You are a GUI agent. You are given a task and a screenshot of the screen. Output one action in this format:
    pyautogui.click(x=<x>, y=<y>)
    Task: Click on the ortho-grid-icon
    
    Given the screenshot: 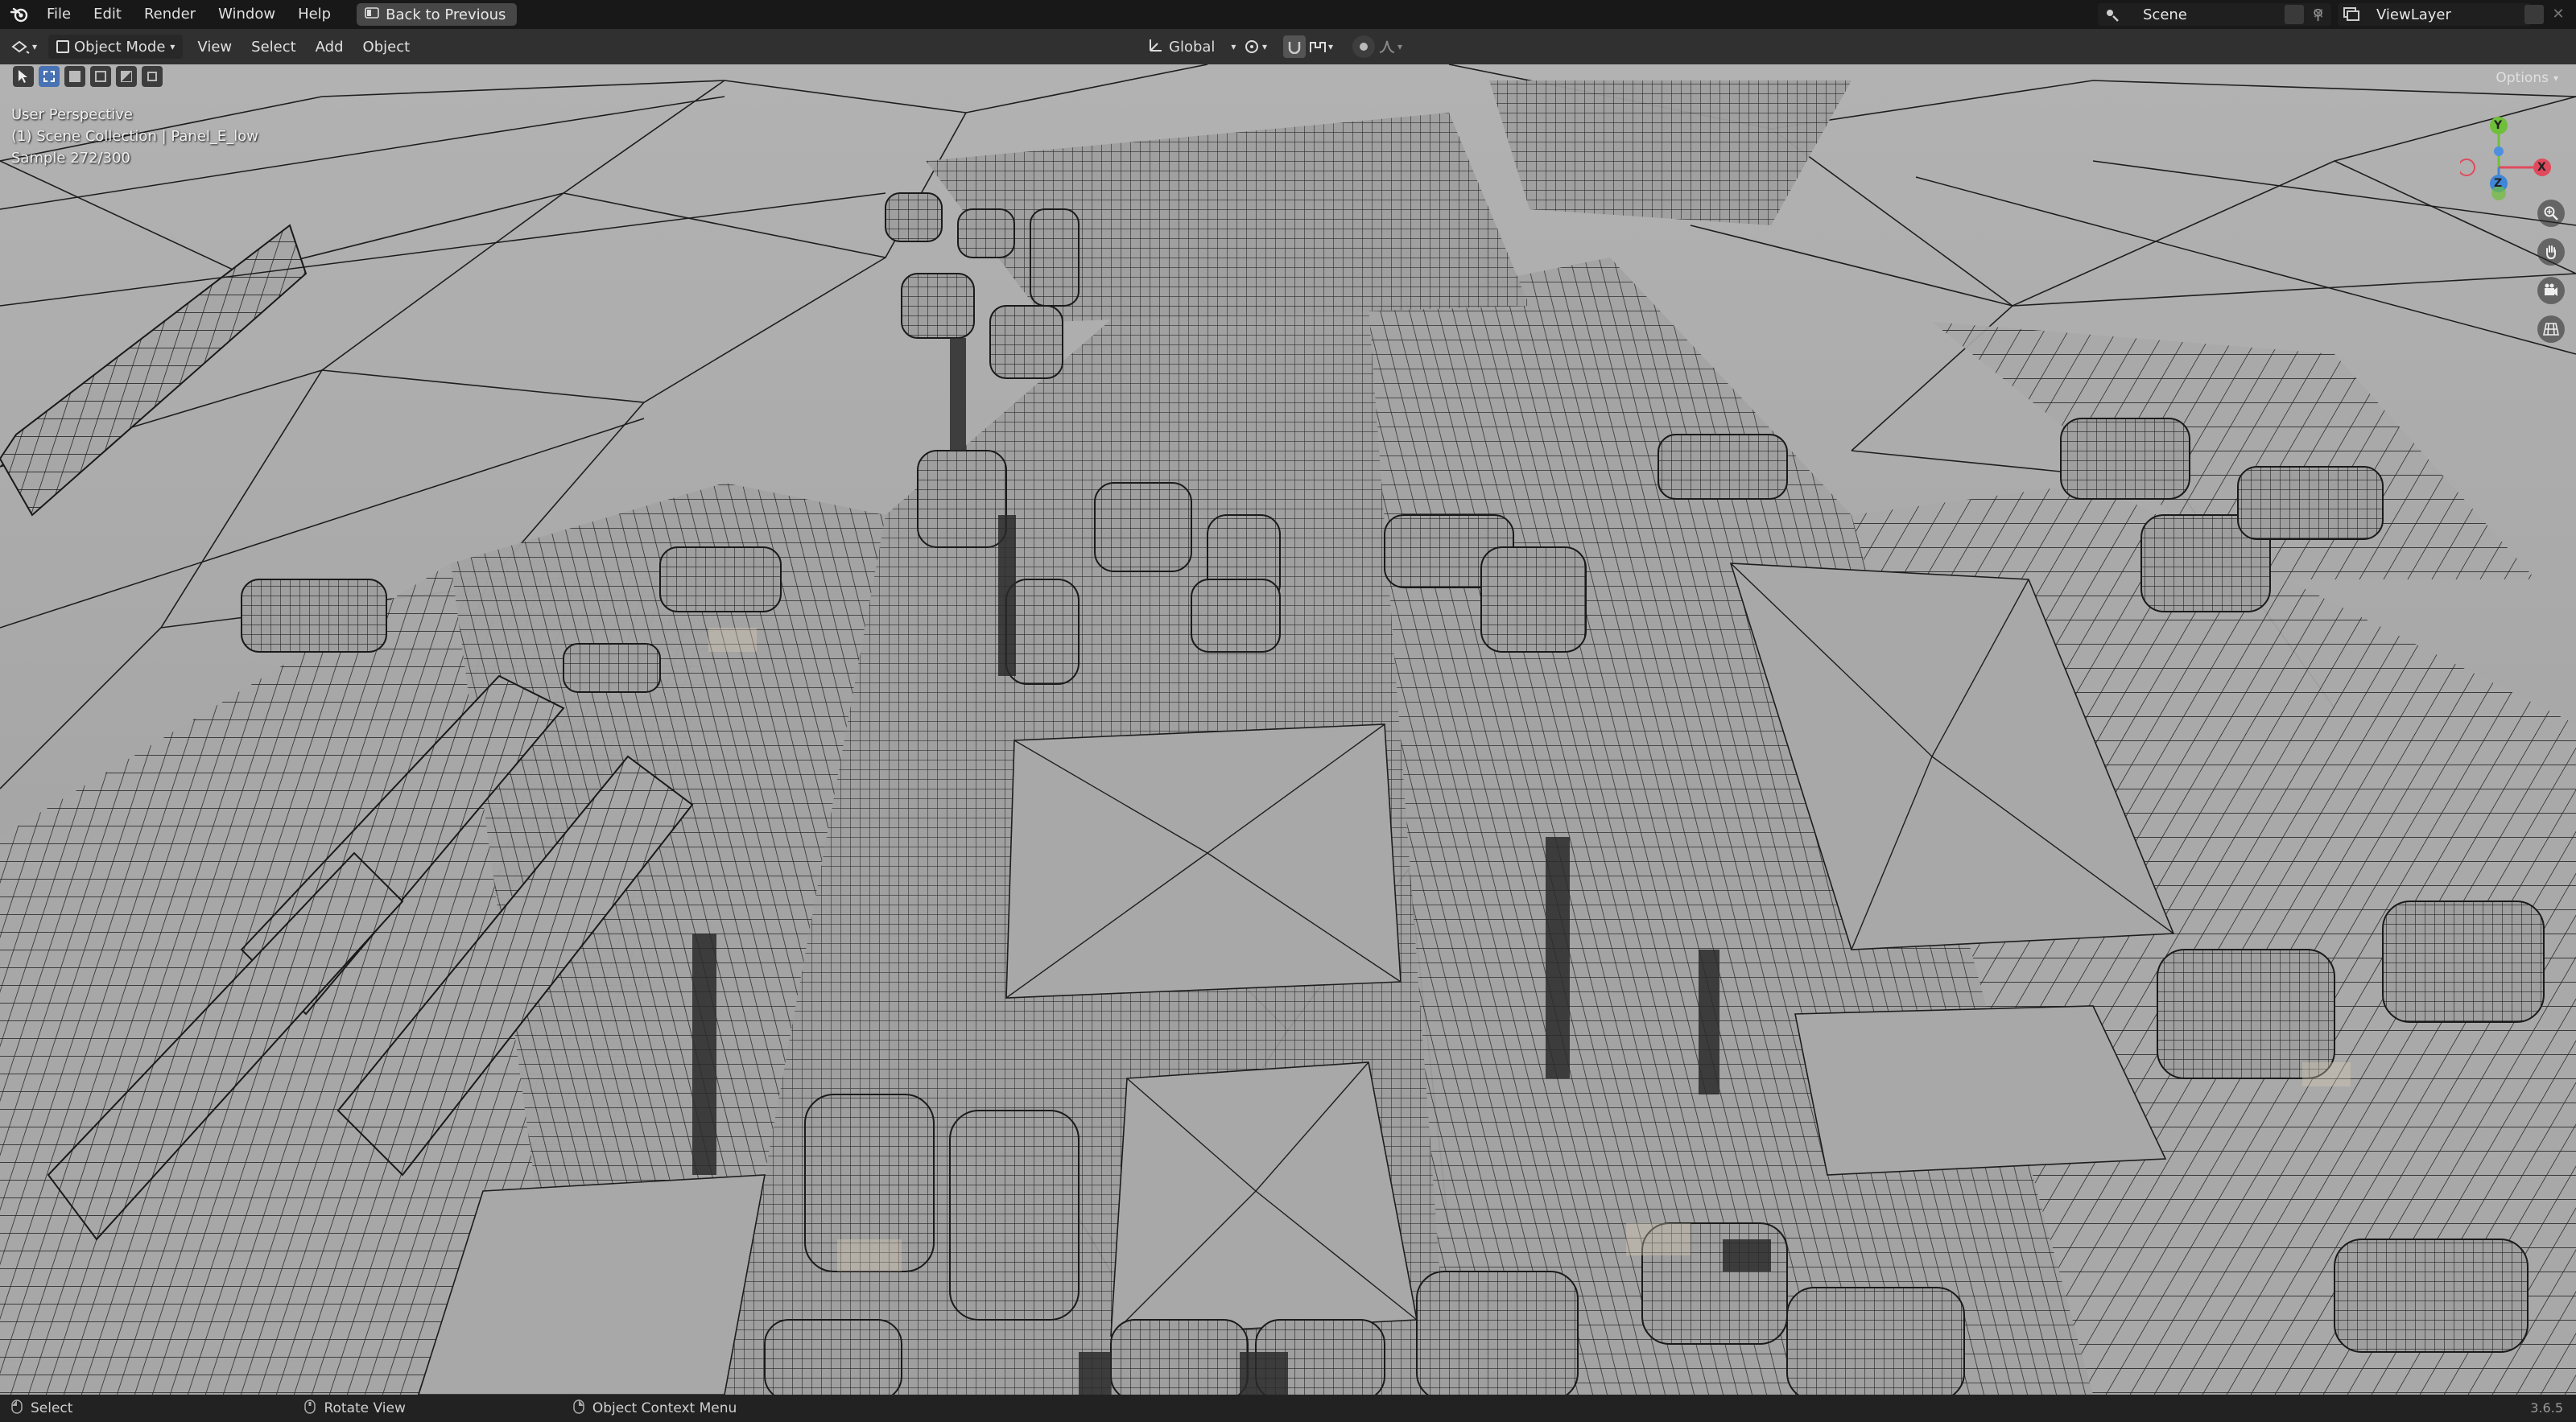 What is the action you would take?
    pyautogui.click(x=2551, y=329)
    